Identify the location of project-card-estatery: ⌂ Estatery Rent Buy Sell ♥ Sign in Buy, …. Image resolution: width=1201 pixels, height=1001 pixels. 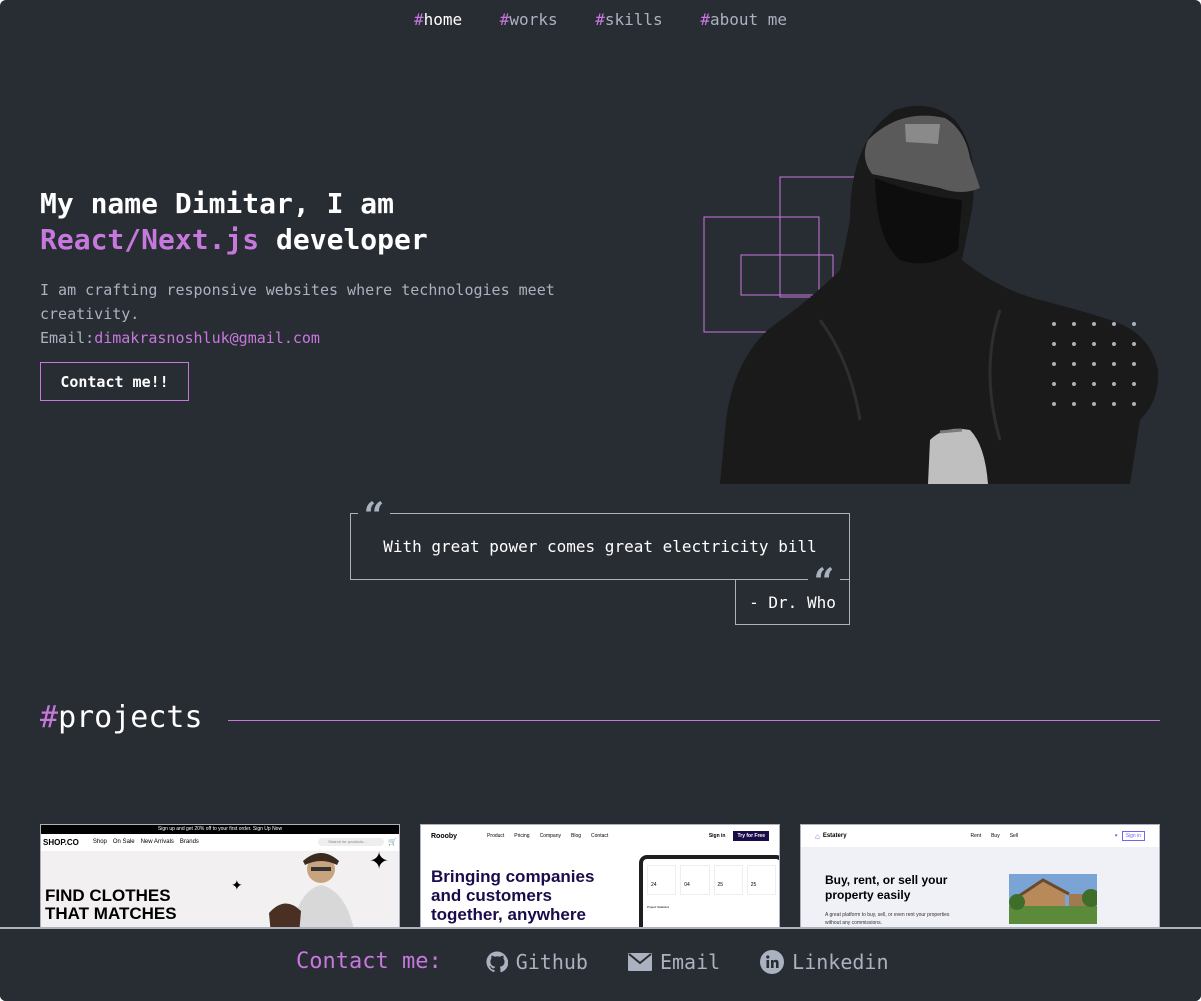
(980, 879).